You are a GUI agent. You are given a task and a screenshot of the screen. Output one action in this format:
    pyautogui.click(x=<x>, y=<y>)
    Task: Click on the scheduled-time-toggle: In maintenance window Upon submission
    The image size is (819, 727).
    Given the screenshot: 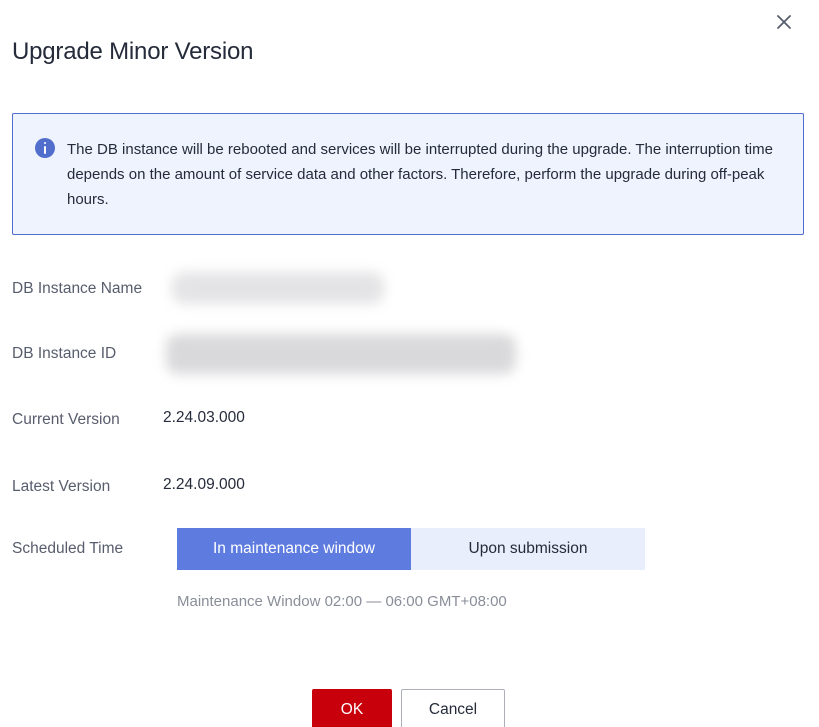 What is the action you would take?
    pyautogui.click(x=411, y=549)
    